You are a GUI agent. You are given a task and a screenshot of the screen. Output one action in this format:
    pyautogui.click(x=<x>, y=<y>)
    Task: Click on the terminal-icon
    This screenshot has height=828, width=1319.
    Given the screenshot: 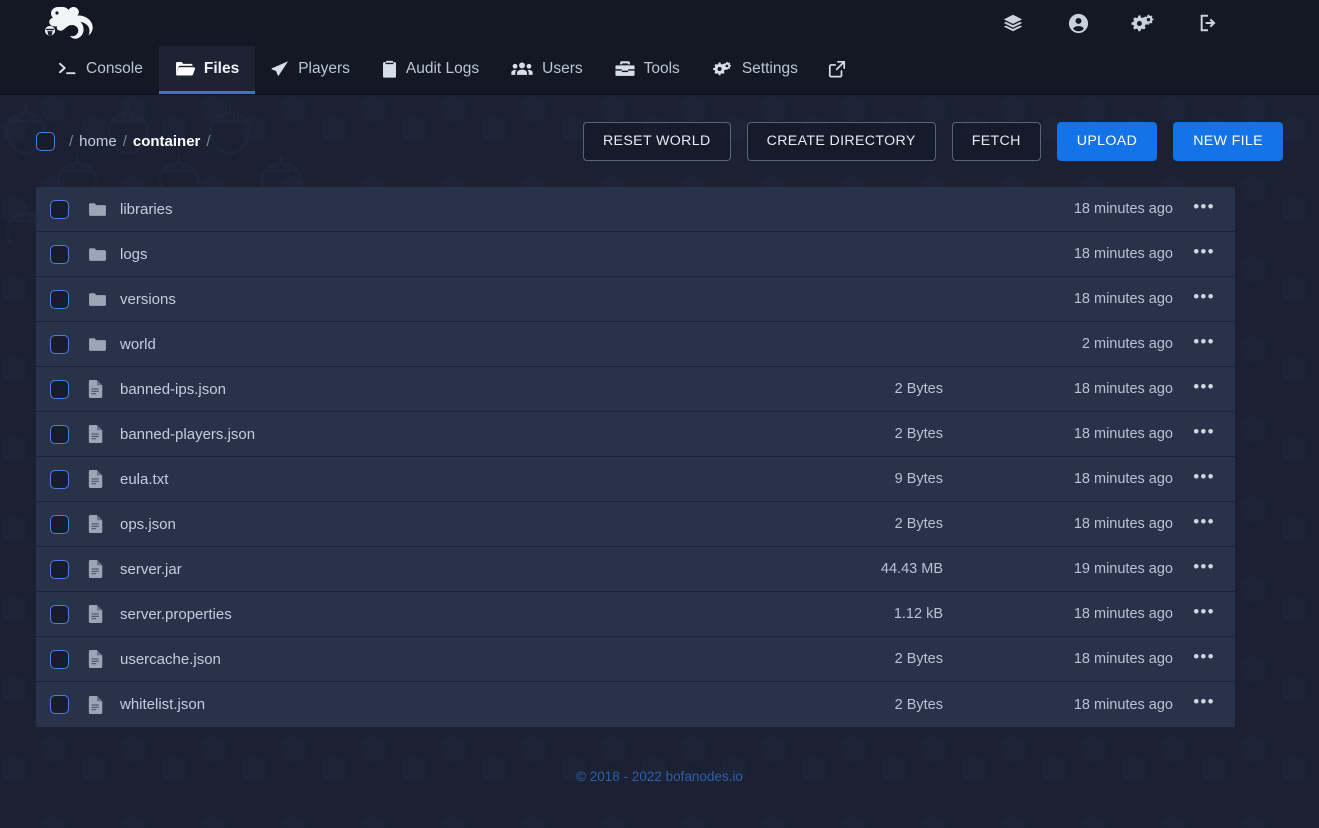 What is the action you would take?
    pyautogui.click(x=67, y=68)
    